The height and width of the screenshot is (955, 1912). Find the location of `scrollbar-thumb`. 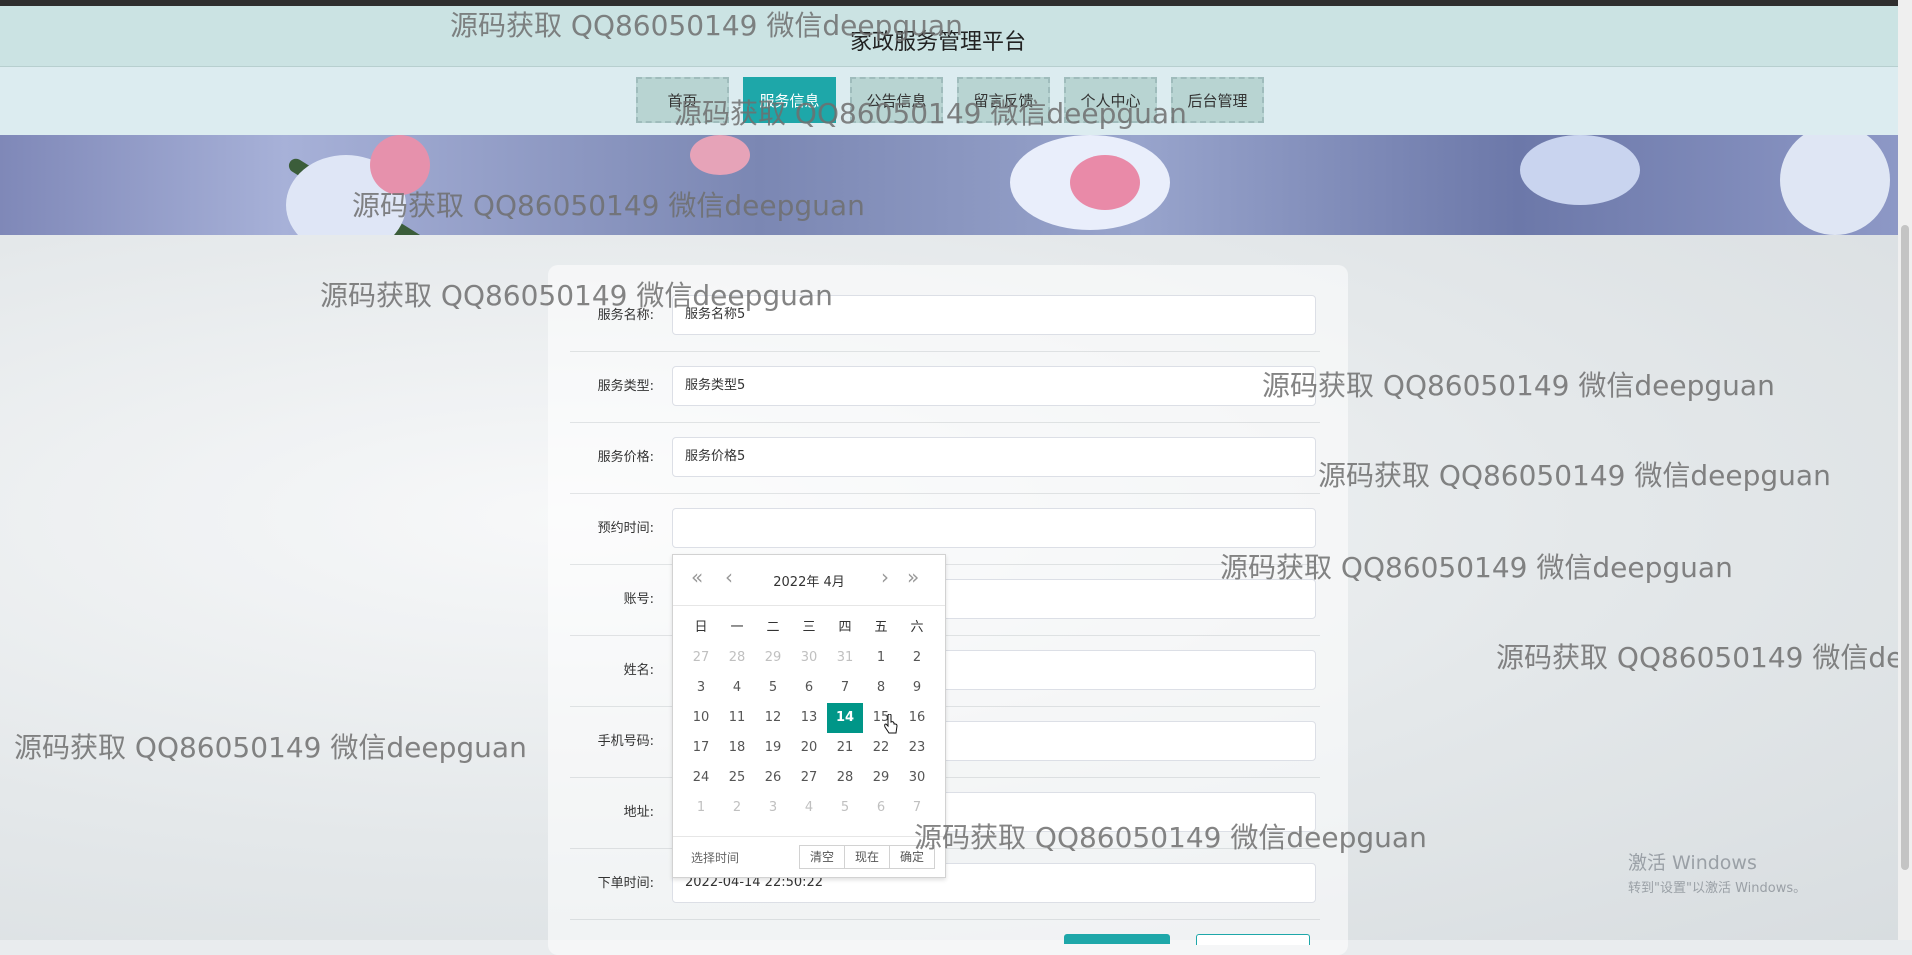

scrollbar-thumb is located at coordinates (1905, 547).